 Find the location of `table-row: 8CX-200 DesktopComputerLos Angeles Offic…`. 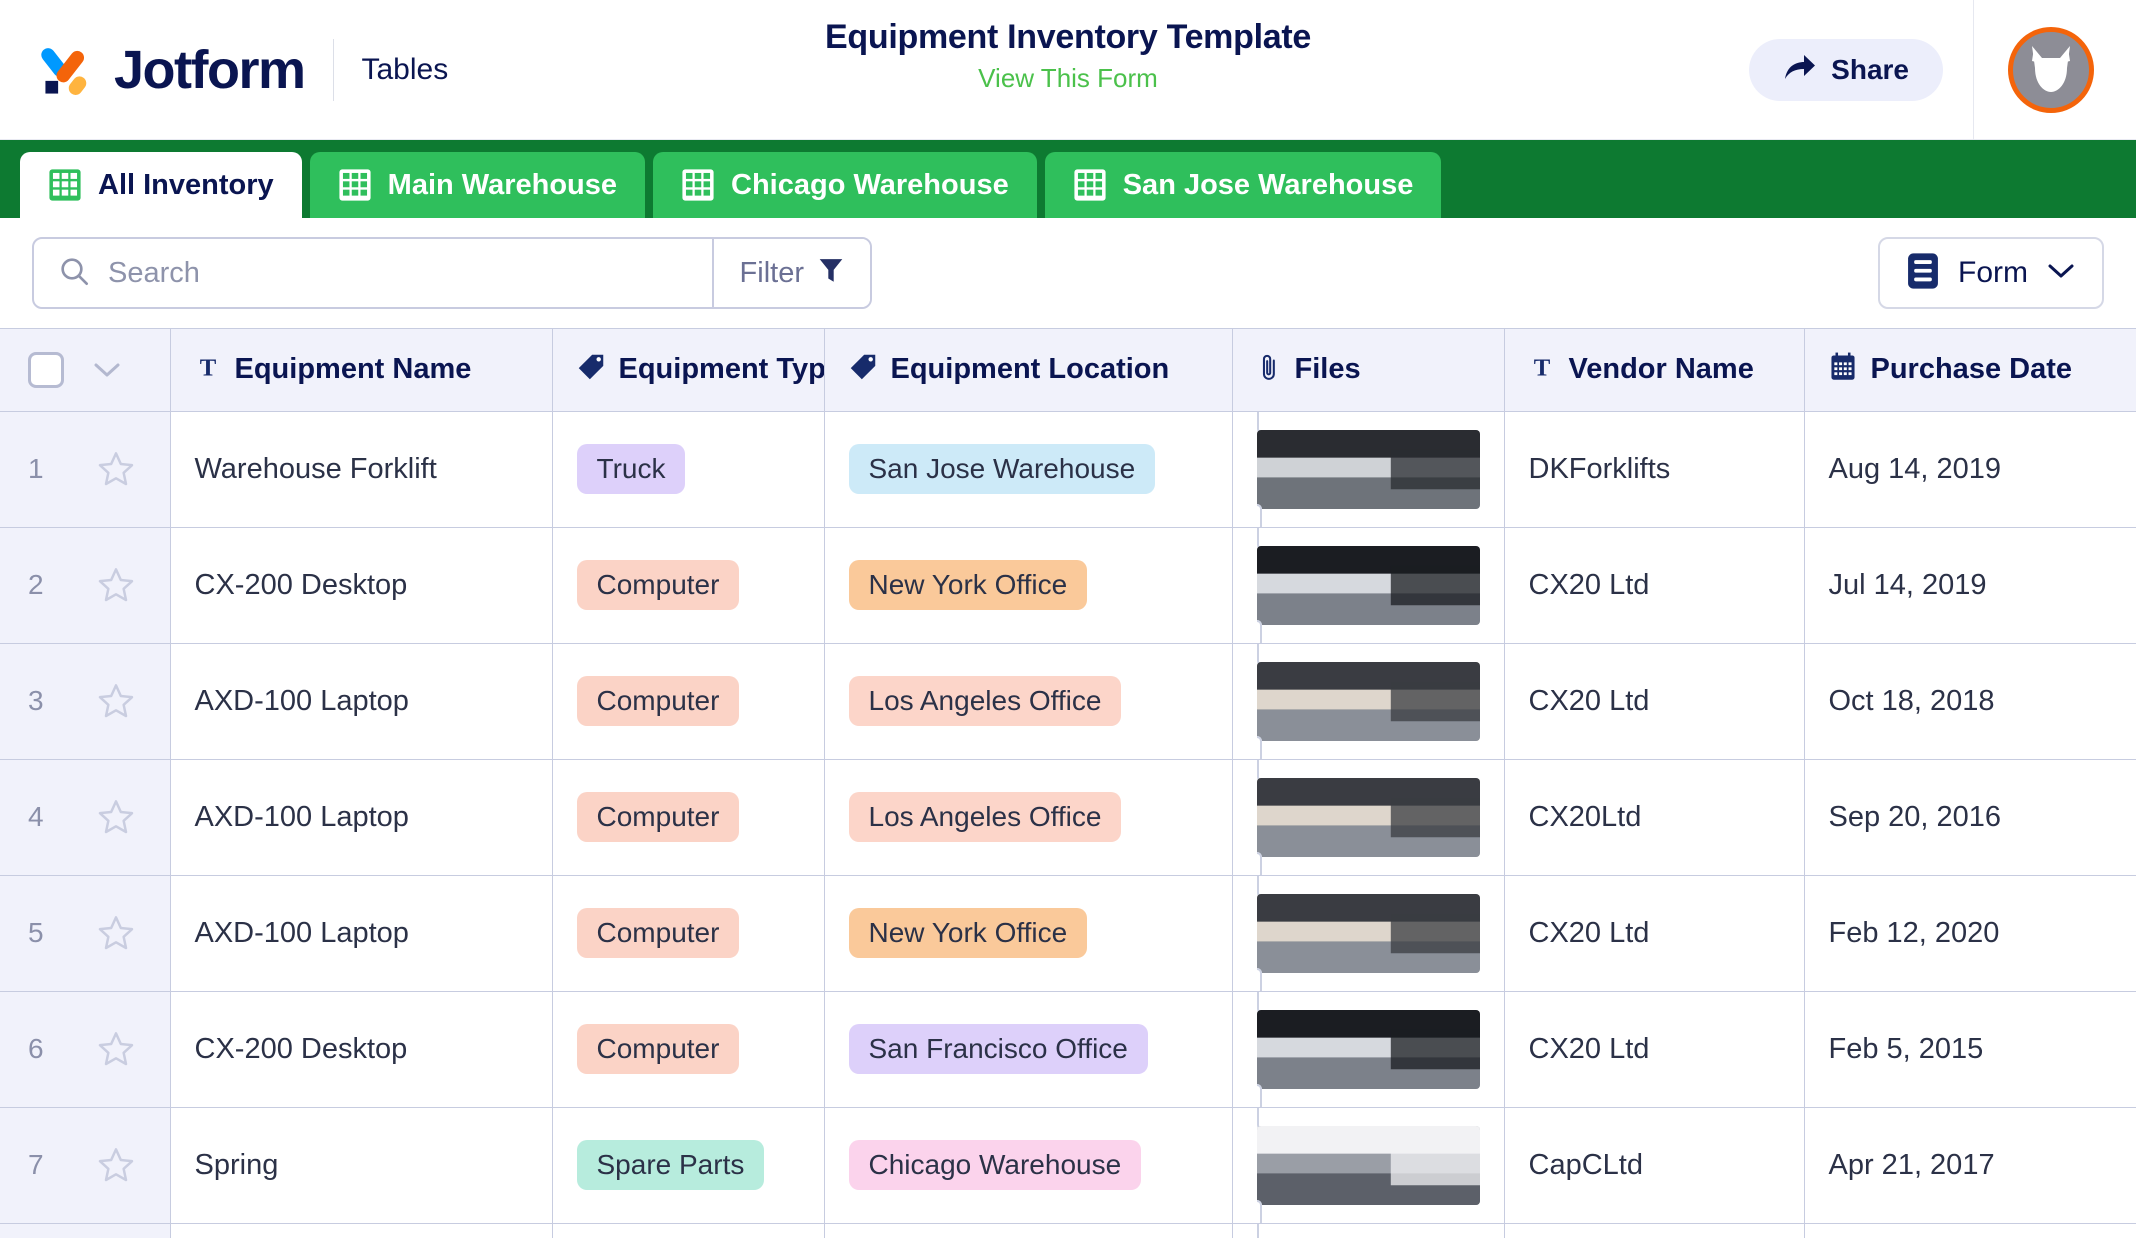

table-row: 8CX-200 DesktopComputerLos Angeles Offic… is located at coordinates (1068, 1230).